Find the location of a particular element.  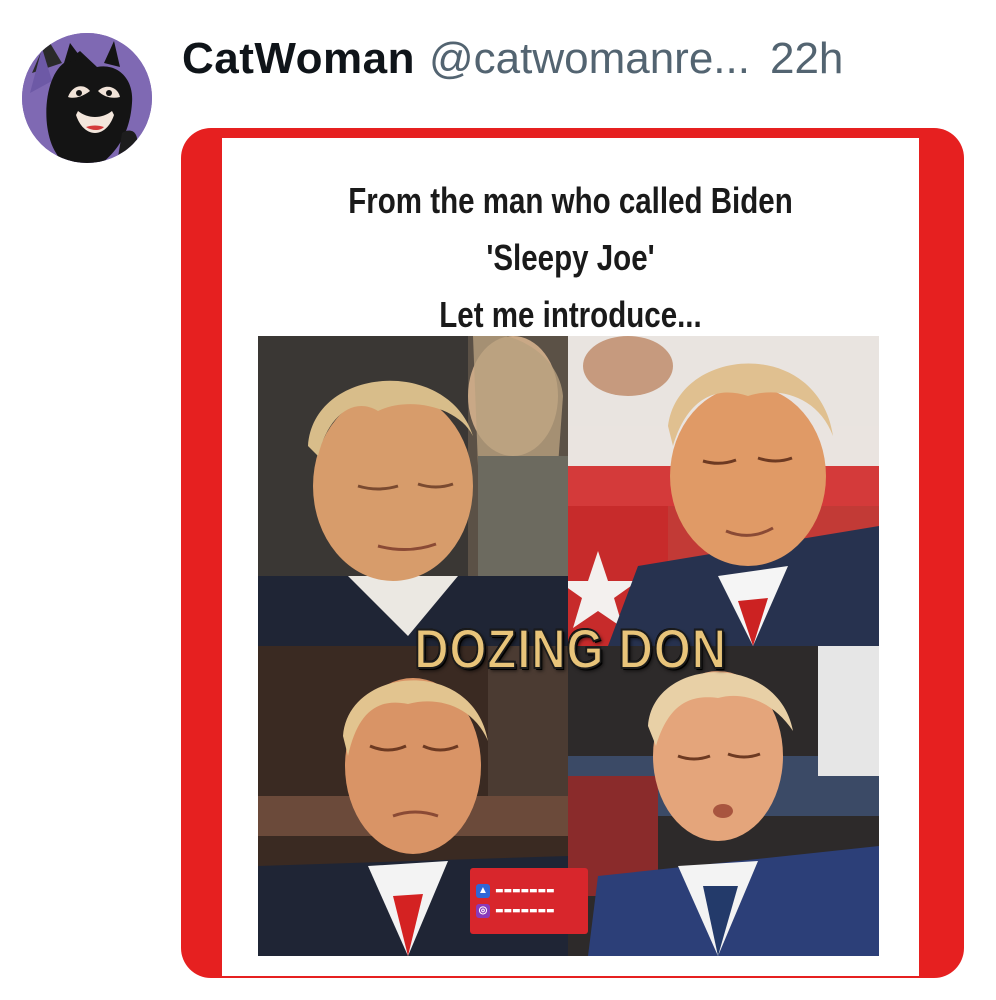

watermark-text-1: ▬▬▬▬▬▬▬ is located at coordinates (525, 891).